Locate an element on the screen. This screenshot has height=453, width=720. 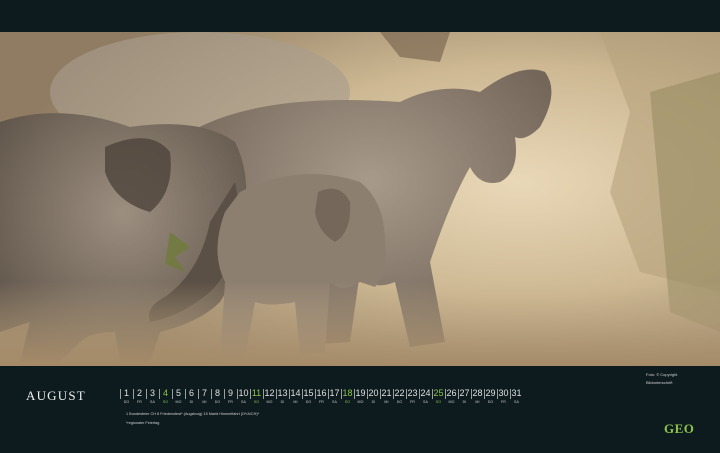
day-cell: 20 DI is located at coordinates (373, 396).